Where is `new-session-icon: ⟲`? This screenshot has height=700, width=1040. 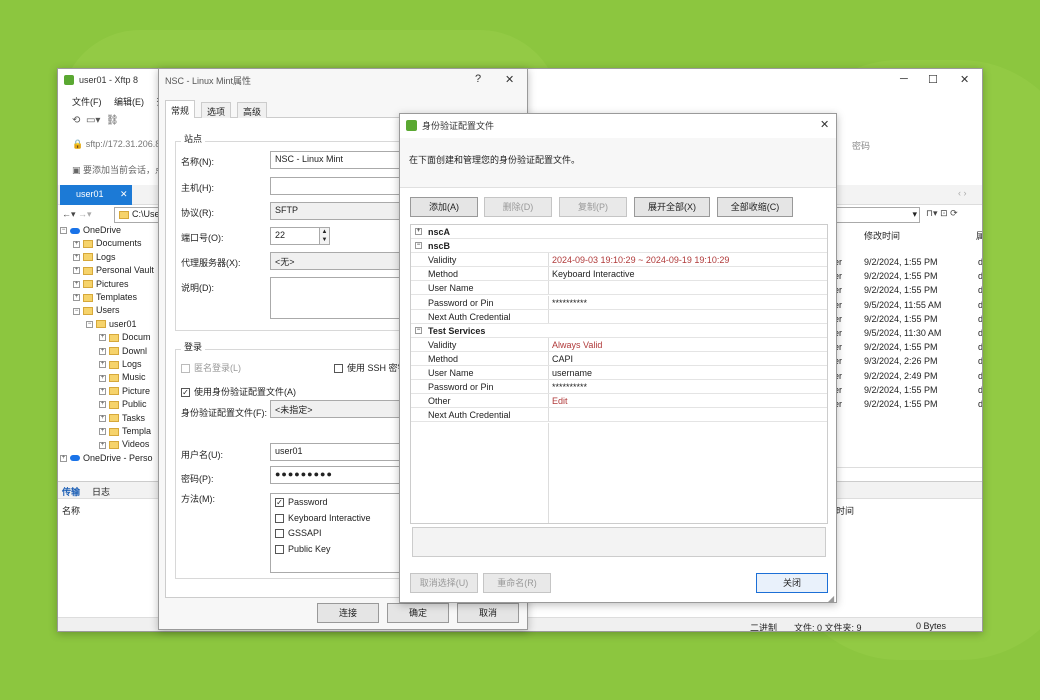 new-session-icon: ⟲ is located at coordinates (76, 120).